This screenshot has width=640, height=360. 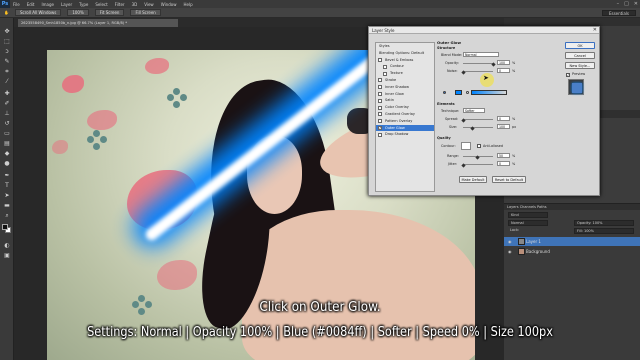 I want to click on marquee-tool-icon: ⬚, so click(x=7, y=41).